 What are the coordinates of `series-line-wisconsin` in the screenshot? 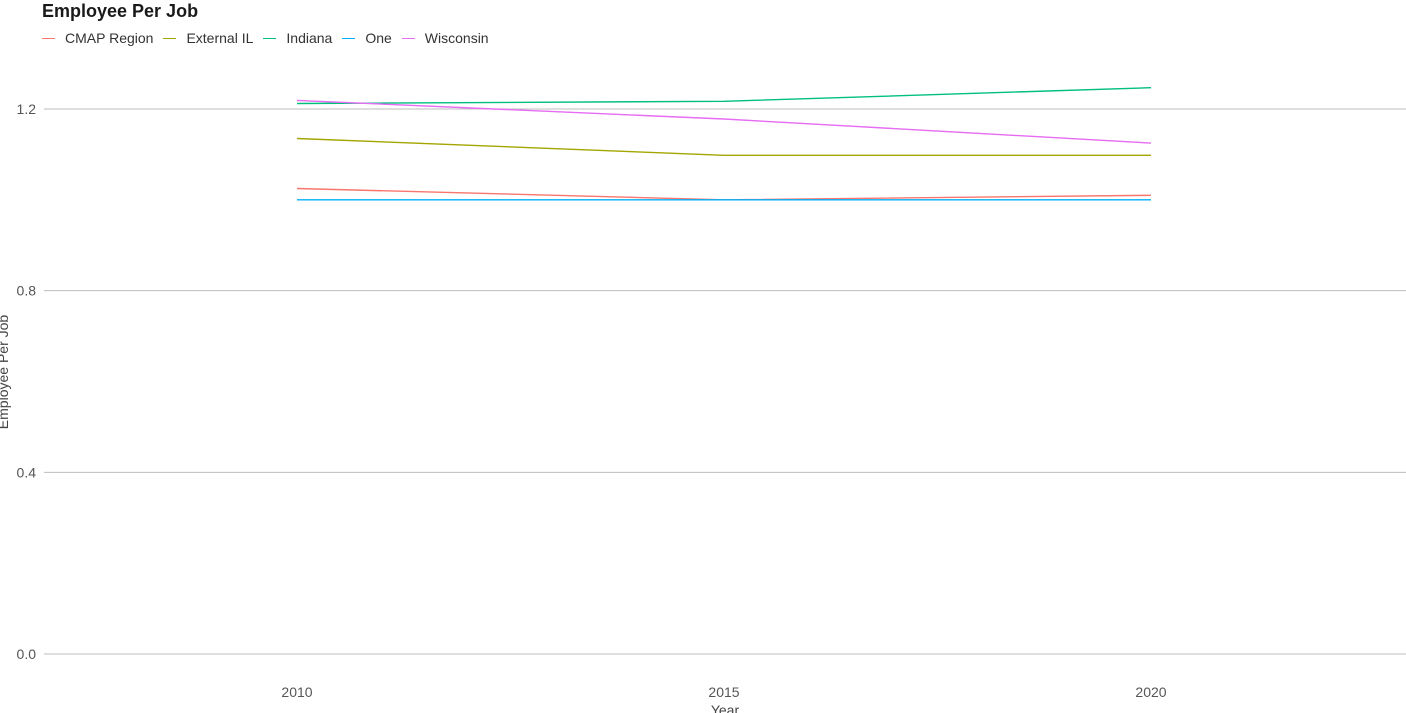 It's located at (724, 121).